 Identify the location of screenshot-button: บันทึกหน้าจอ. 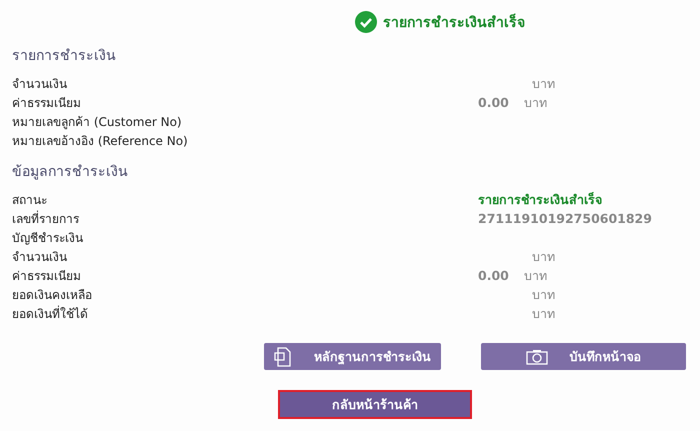
(583, 356).